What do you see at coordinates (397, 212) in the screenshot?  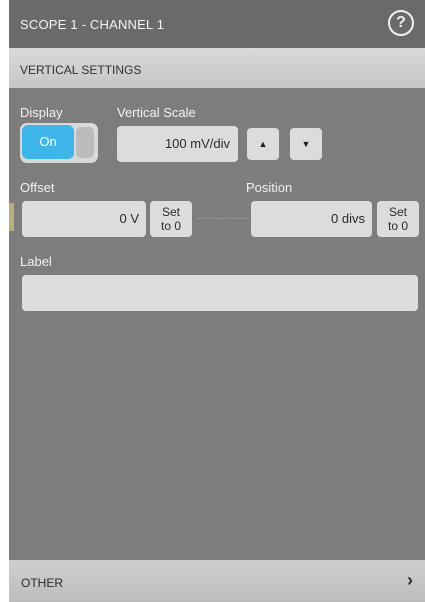 I see `position-set-line1: Set` at bounding box center [397, 212].